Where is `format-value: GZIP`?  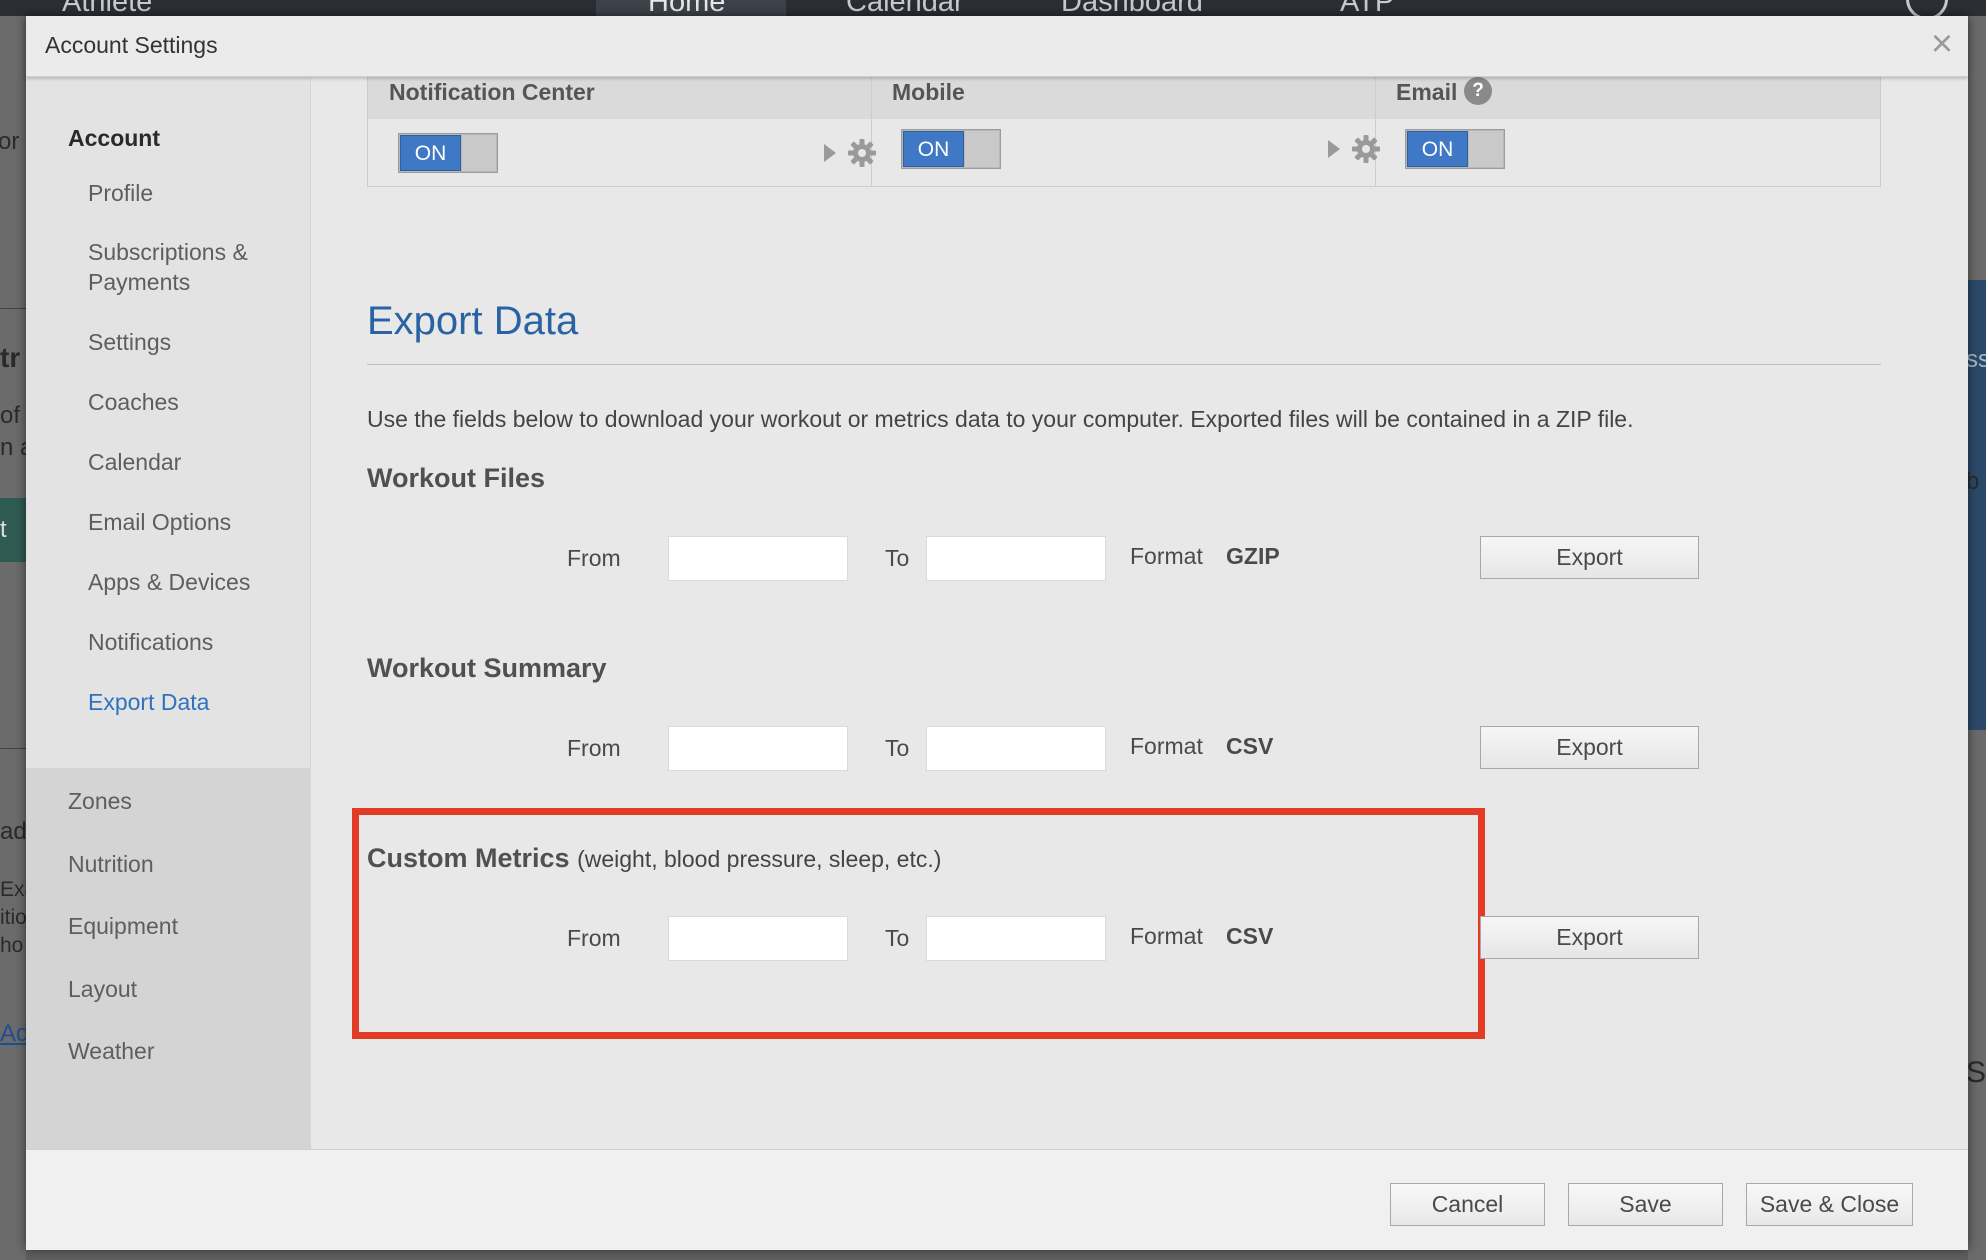 format-value: GZIP is located at coordinates (1253, 556).